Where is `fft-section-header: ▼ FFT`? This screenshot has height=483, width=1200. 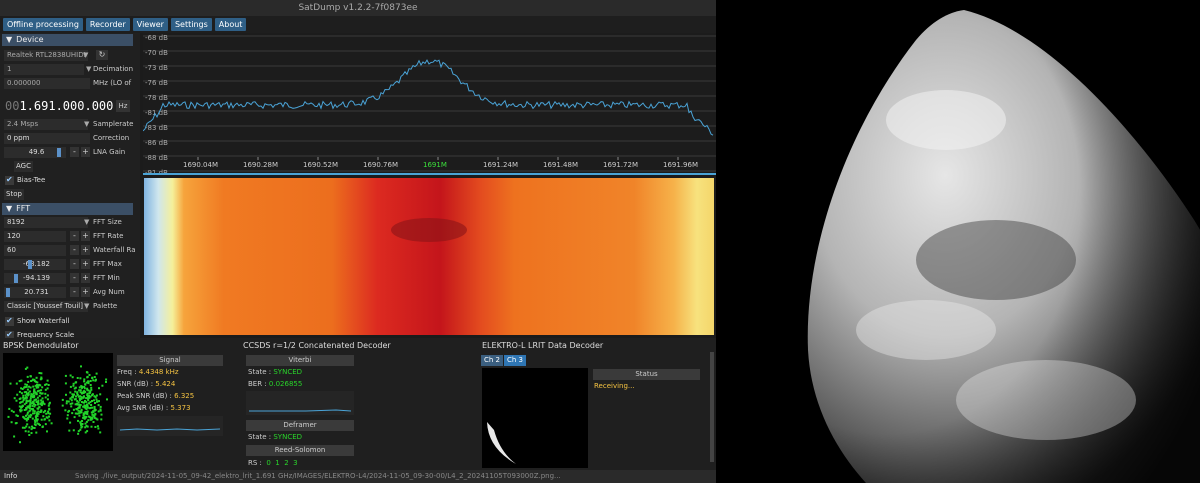 fft-section-header: ▼ FFT is located at coordinates (67, 209).